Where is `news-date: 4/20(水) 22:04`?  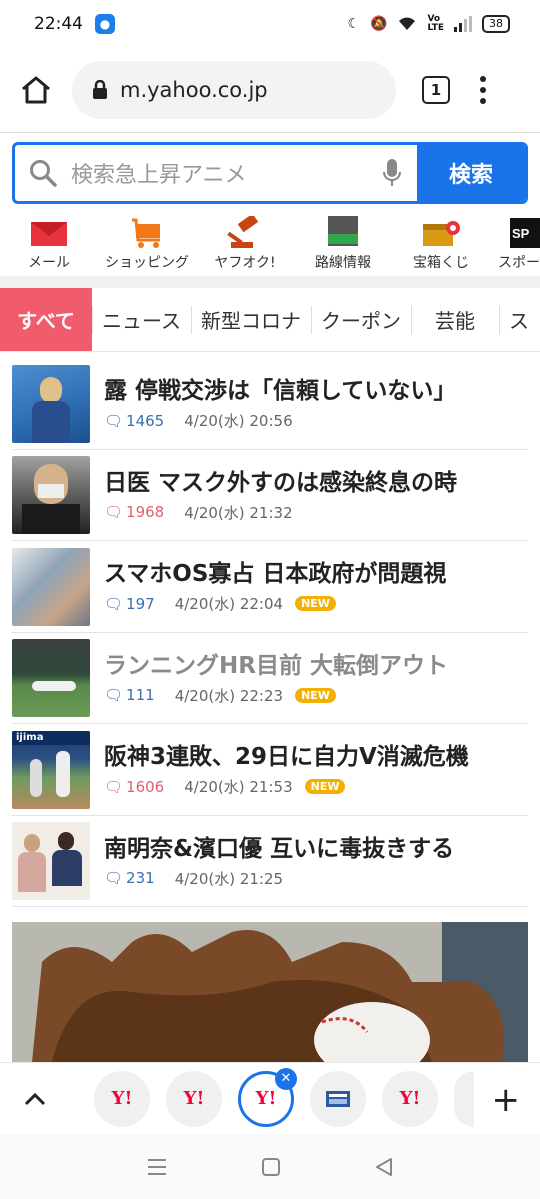
news-date: 4/20(水) 22:04 is located at coordinates (229, 604).